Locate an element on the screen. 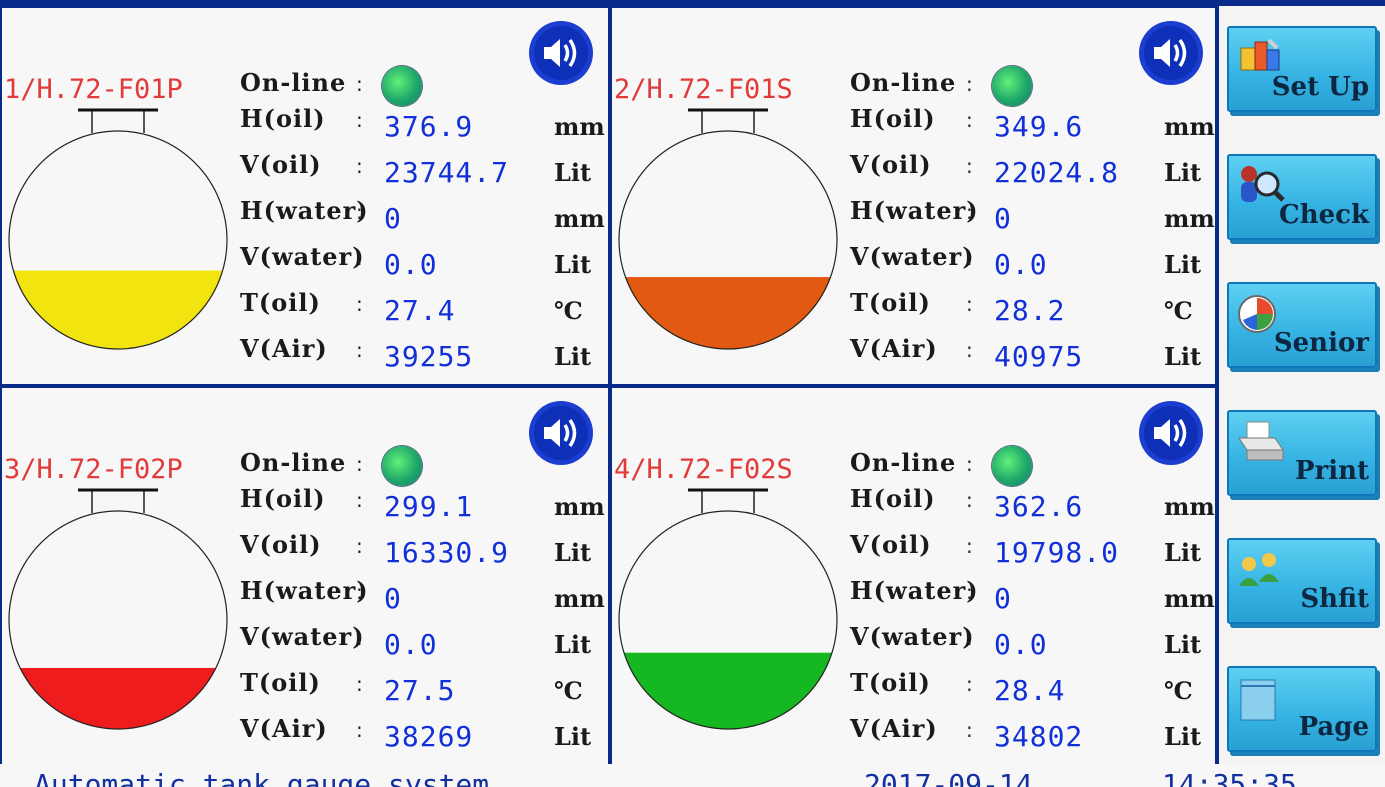  shift-label: Shfit is located at coordinates (1334, 599).